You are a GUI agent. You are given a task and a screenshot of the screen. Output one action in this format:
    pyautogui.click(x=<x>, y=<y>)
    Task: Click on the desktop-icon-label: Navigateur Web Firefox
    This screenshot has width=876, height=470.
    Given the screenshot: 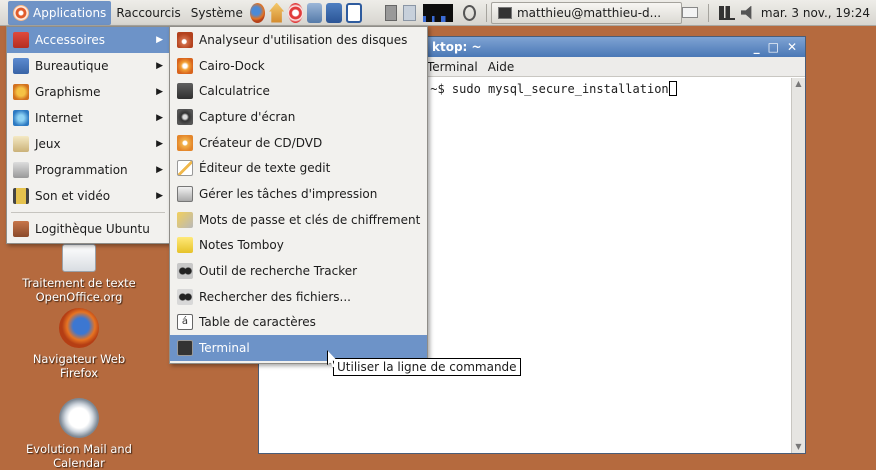 What is the action you would take?
    pyautogui.click(x=79, y=366)
    